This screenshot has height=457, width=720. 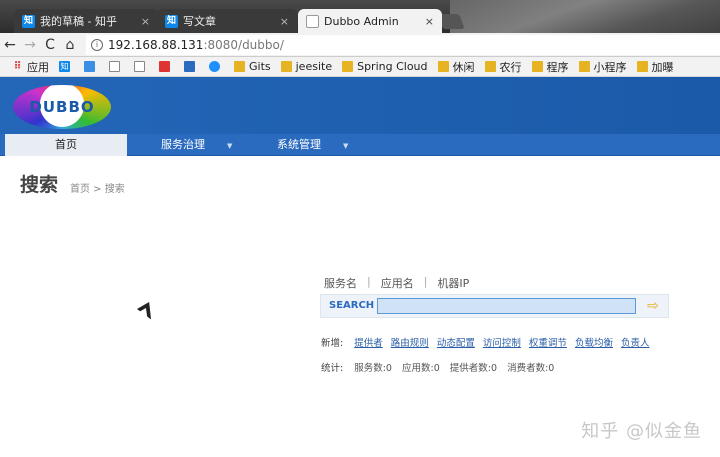 What do you see at coordinates (360, 105) in the screenshot?
I see `app-header: DUBBO` at bounding box center [360, 105].